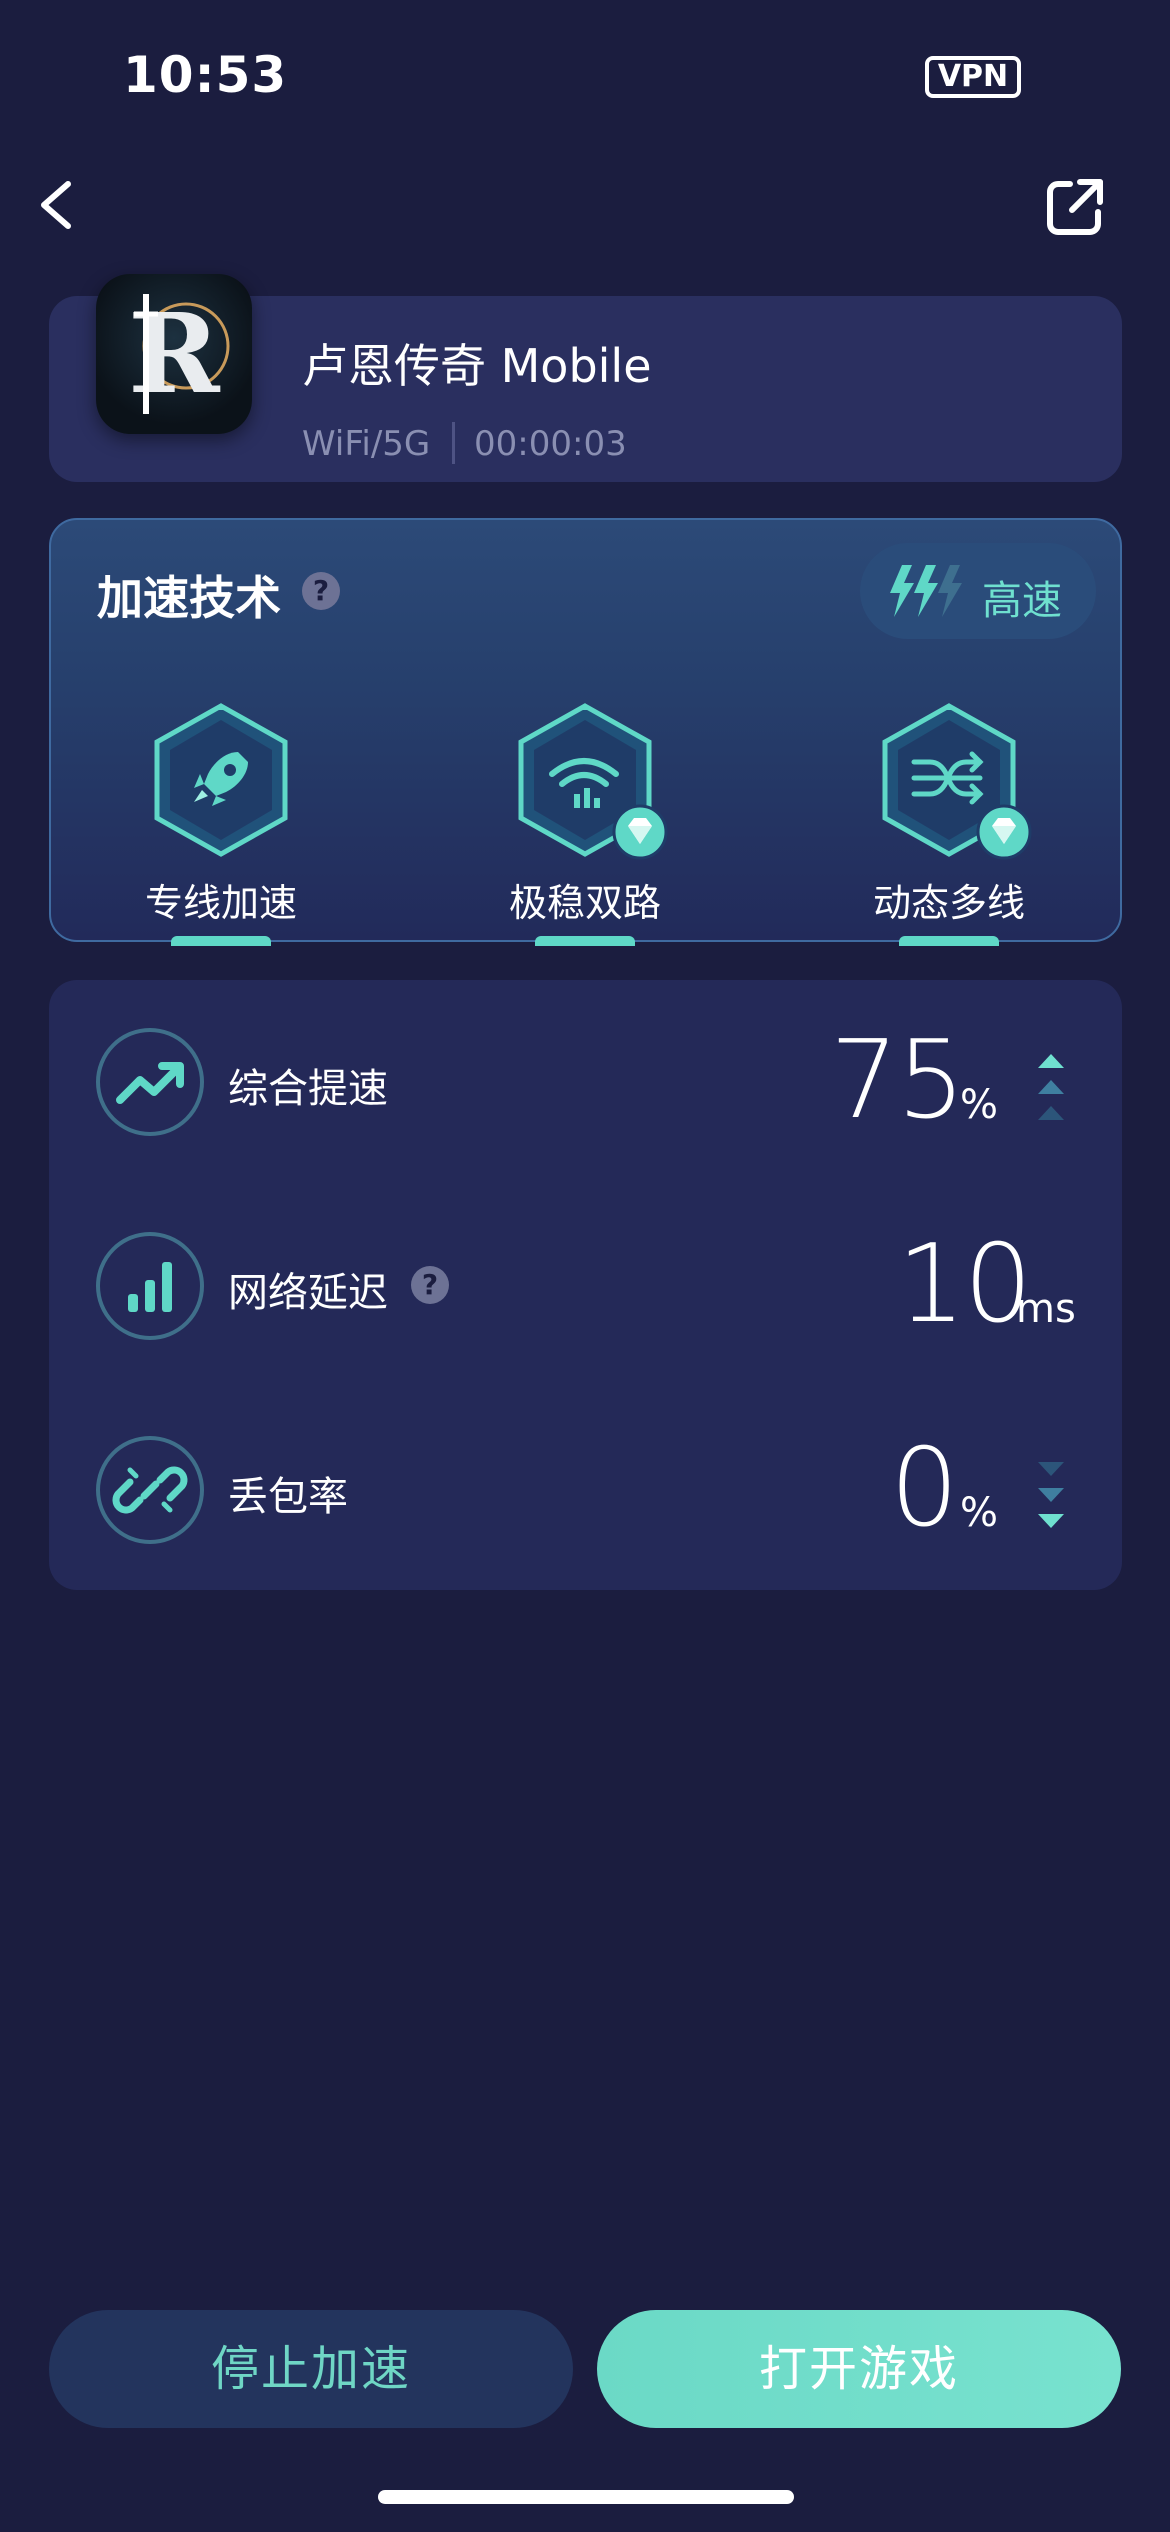  I want to click on packet-loss-value: 0, so click(924, 1488).